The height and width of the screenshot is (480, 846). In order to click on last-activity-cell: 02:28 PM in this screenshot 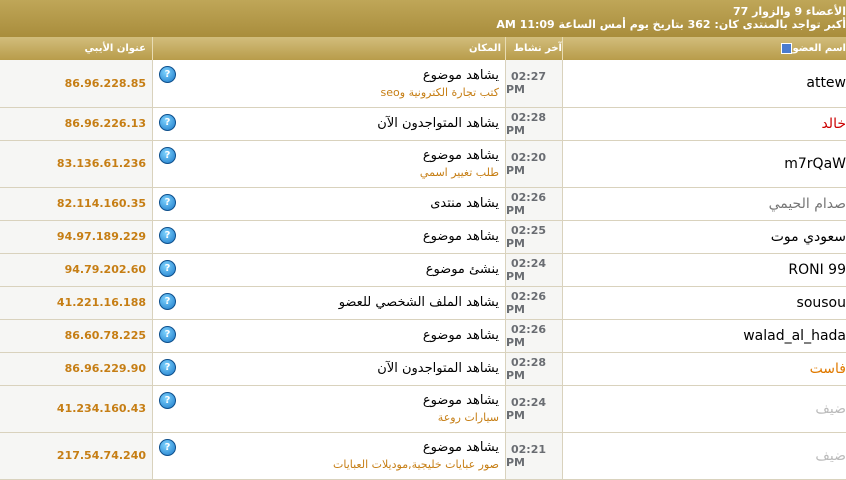, I will do `click(534, 369)`.